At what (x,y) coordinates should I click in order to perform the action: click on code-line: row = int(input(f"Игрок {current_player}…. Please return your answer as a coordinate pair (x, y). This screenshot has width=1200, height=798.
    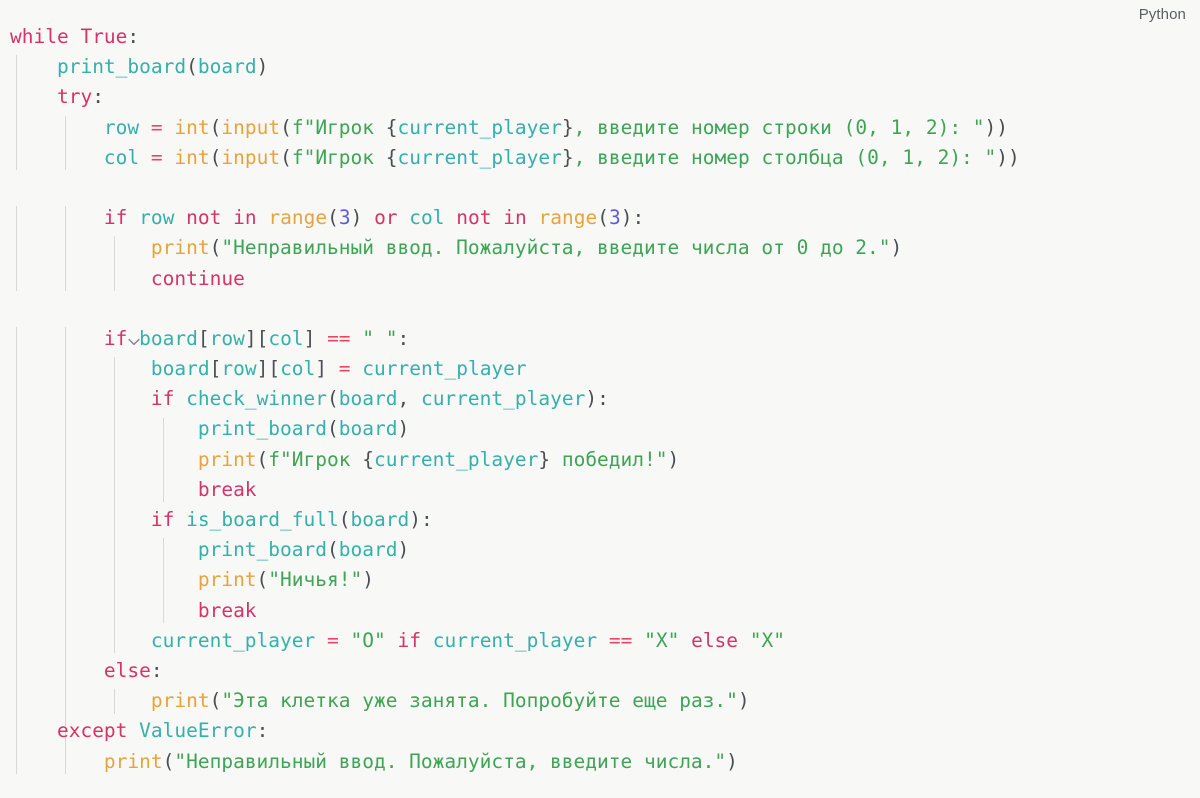
    Looking at the image, I should click on (600, 128).